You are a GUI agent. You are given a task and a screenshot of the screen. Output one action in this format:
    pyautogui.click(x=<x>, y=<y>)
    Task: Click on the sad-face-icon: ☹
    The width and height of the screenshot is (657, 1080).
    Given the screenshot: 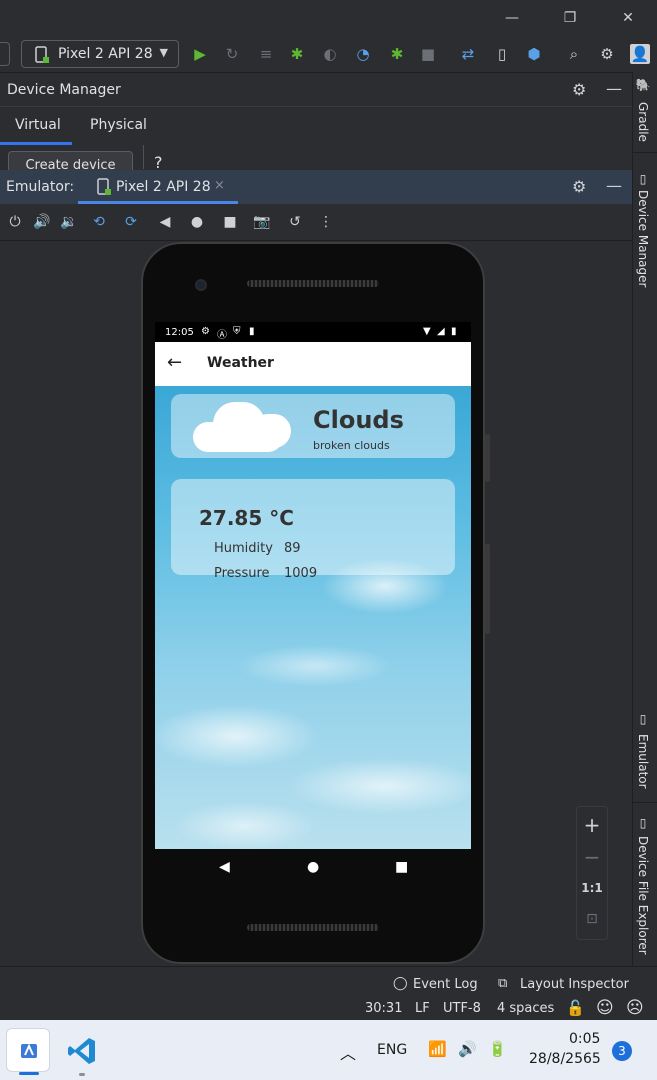 What is the action you would take?
    pyautogui.click(x=635, y=1008)
    